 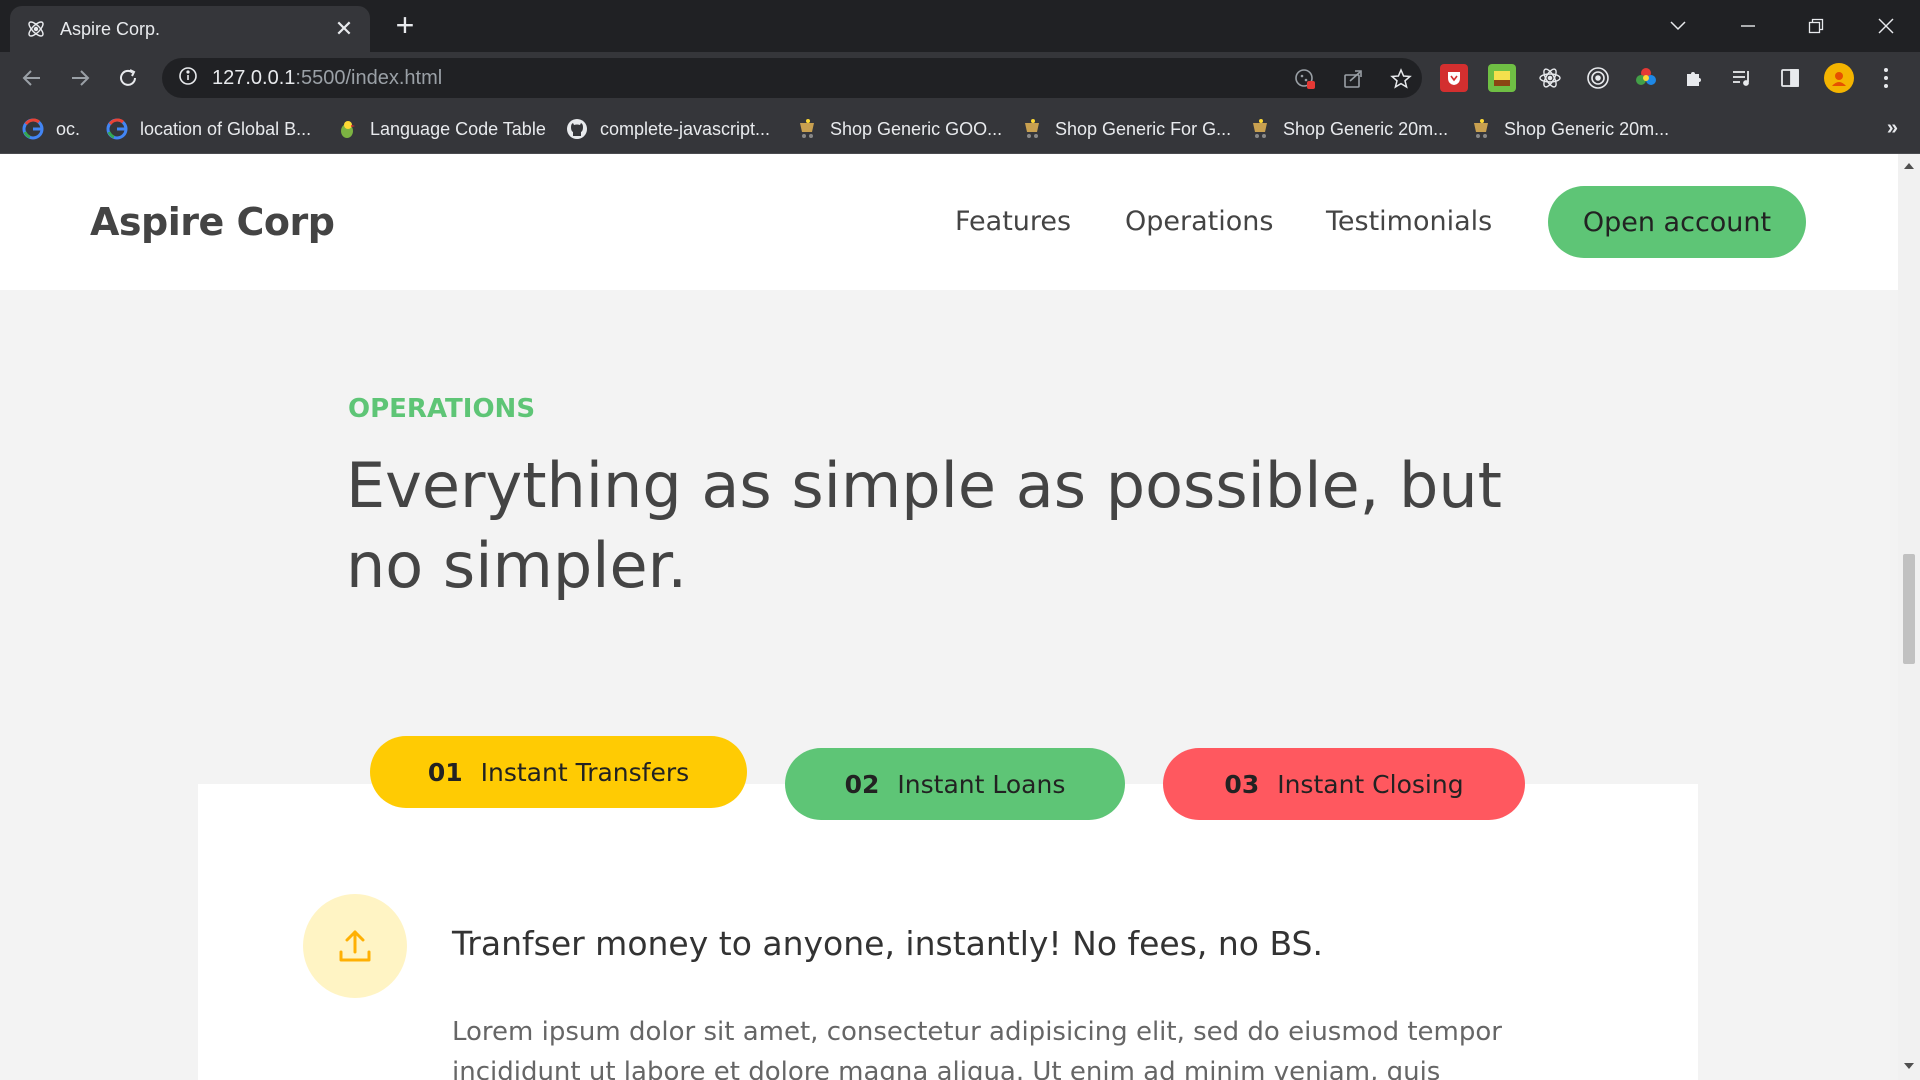 What do you see at coordinates (355, 946) in the screenshot?
I see `upload-icon` at bounding box center [355, 946].